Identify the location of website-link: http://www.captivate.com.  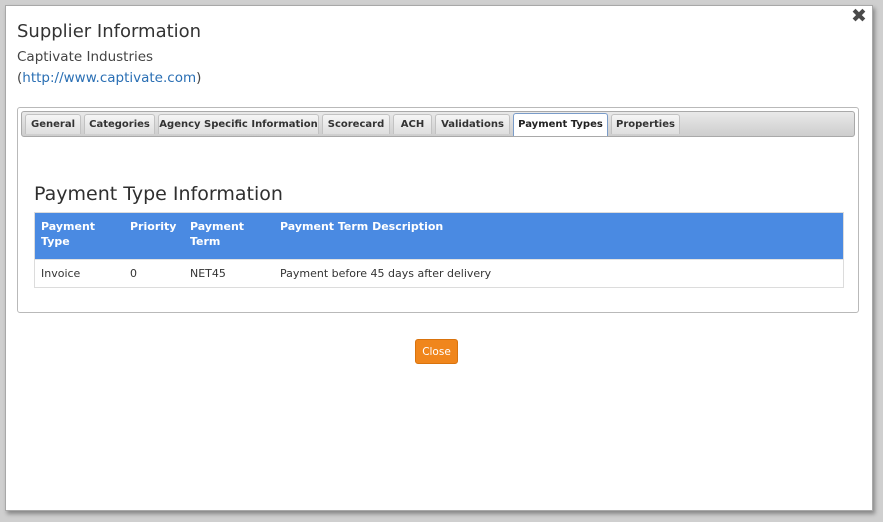
(109, 78).